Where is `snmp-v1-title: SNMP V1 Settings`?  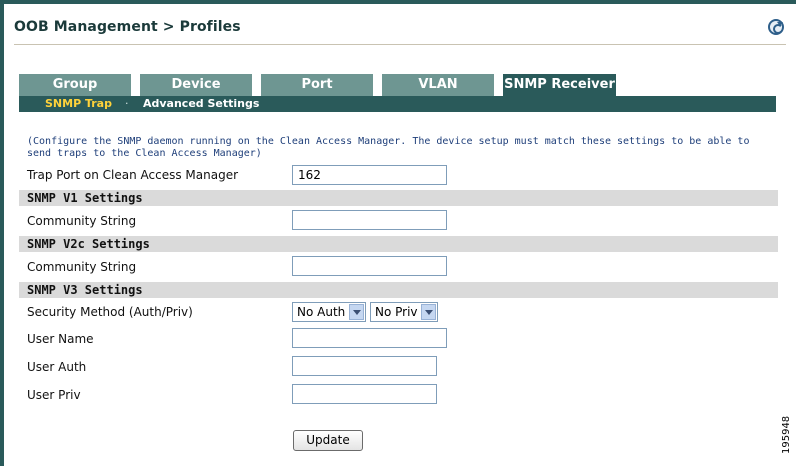 snmp-v1-title: SNMP V1 Settings is located at coordinates (85, 198).